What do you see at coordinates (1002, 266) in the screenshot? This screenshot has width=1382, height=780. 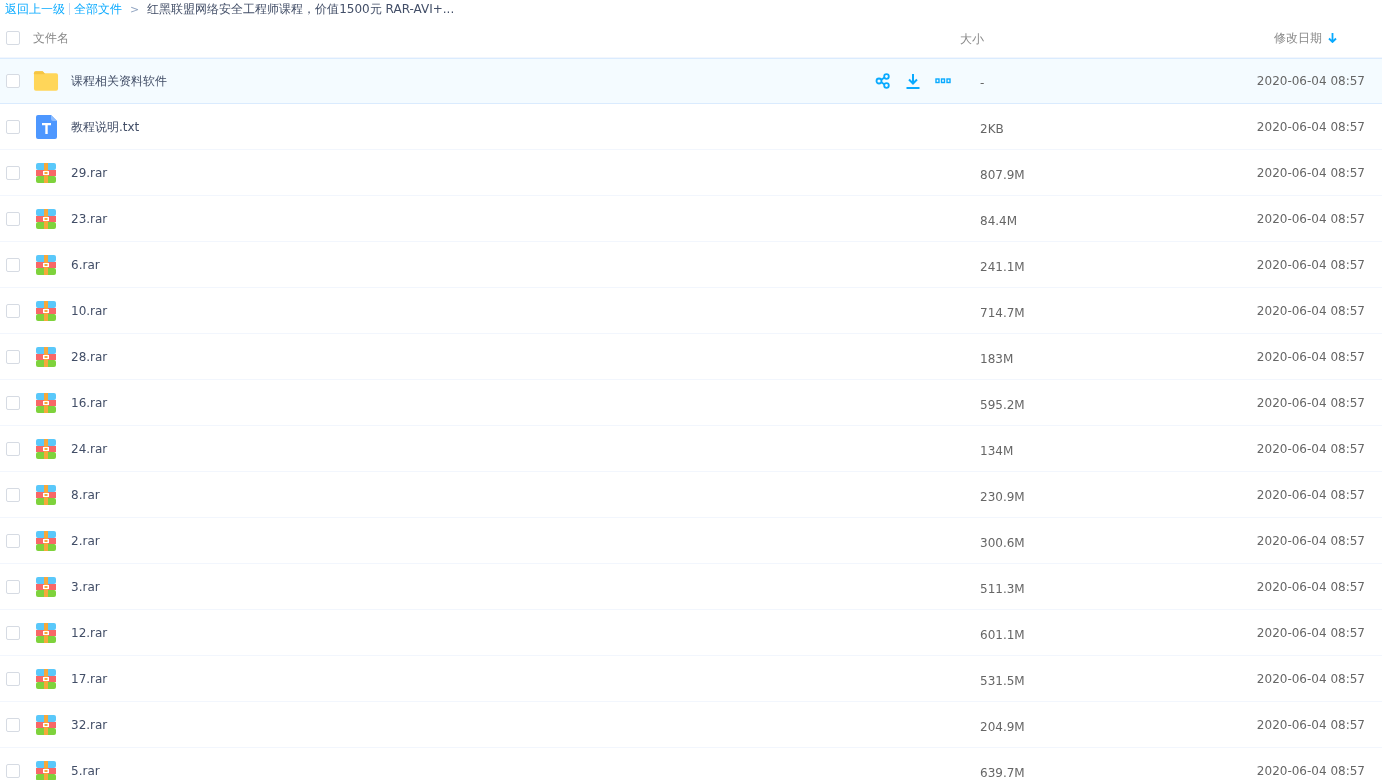 I see `file-size: 241.1M` at bounding box center [1002, 266].